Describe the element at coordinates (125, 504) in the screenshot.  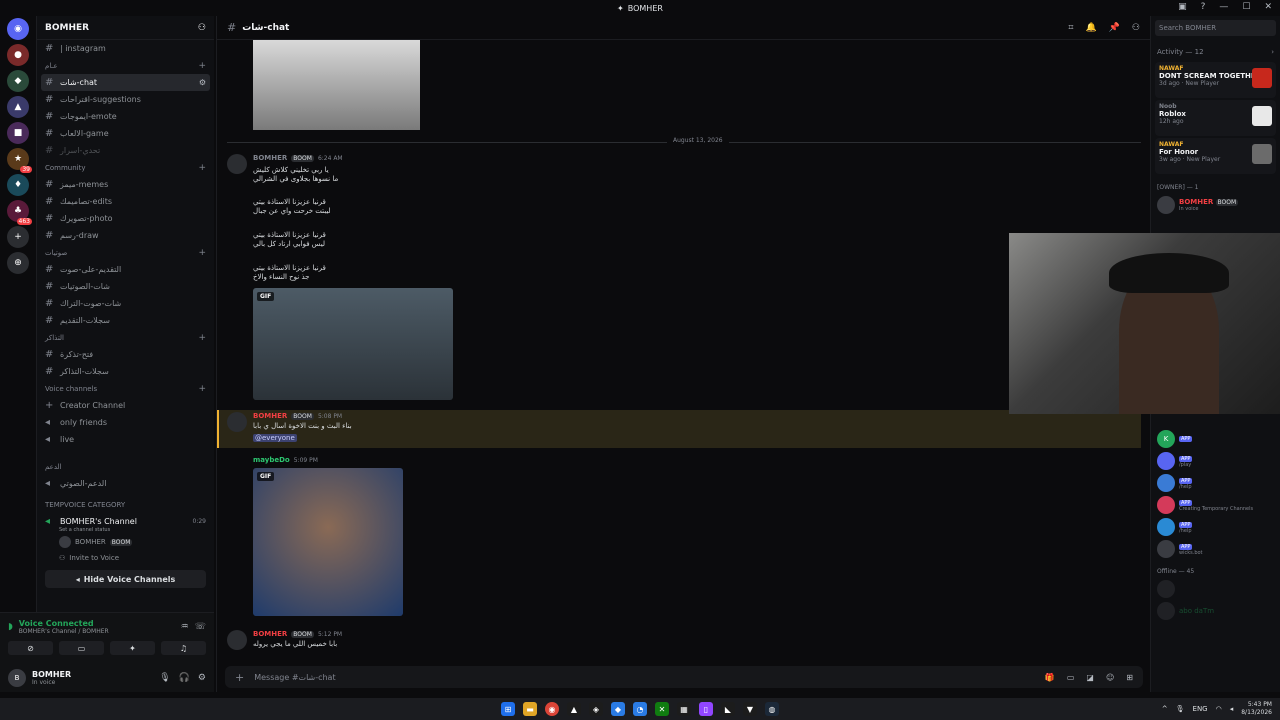
I see `category-tempvoice: TEMPVOICE CATEGORY` at that location.